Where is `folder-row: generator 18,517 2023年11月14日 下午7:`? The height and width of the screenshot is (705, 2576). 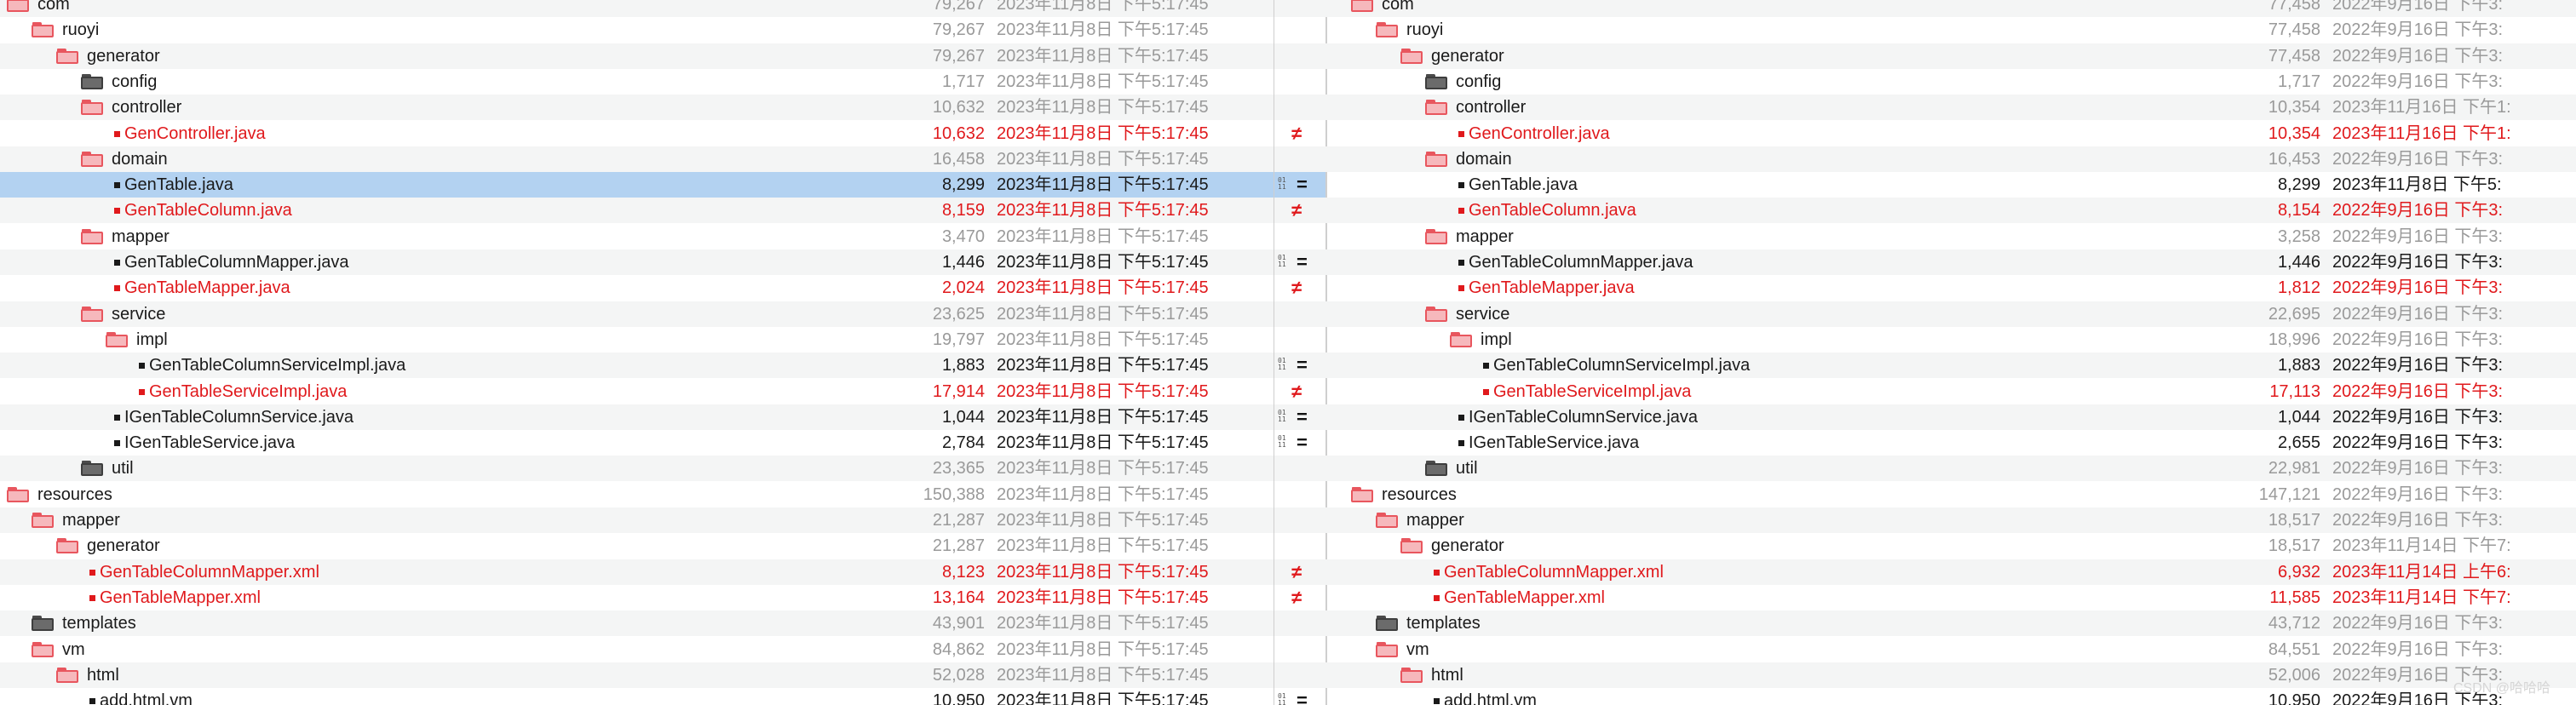
folder-row: generator 18,517 2023年11月14日 下午7: is located at coordinates (1951, 546).